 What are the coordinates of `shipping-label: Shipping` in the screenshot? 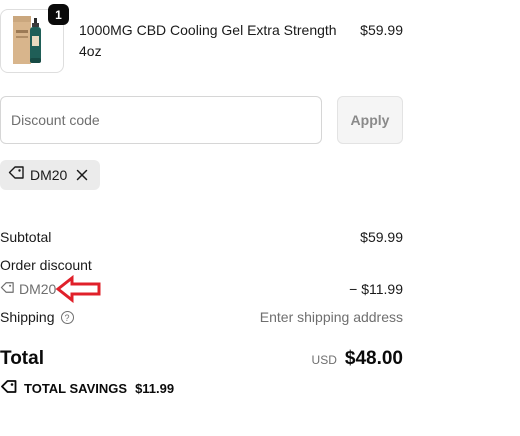 It's located at (27, 317).